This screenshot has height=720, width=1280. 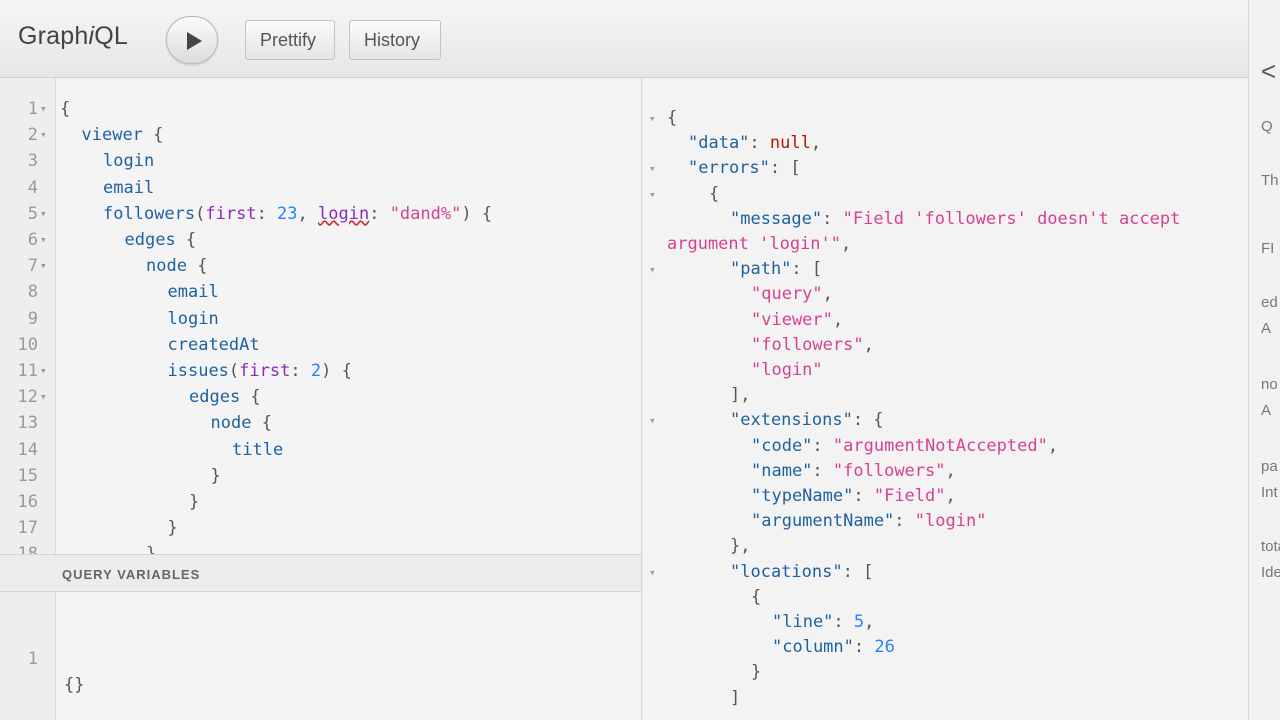 I want to click on line-number: 12, so click(x=27, y=397).